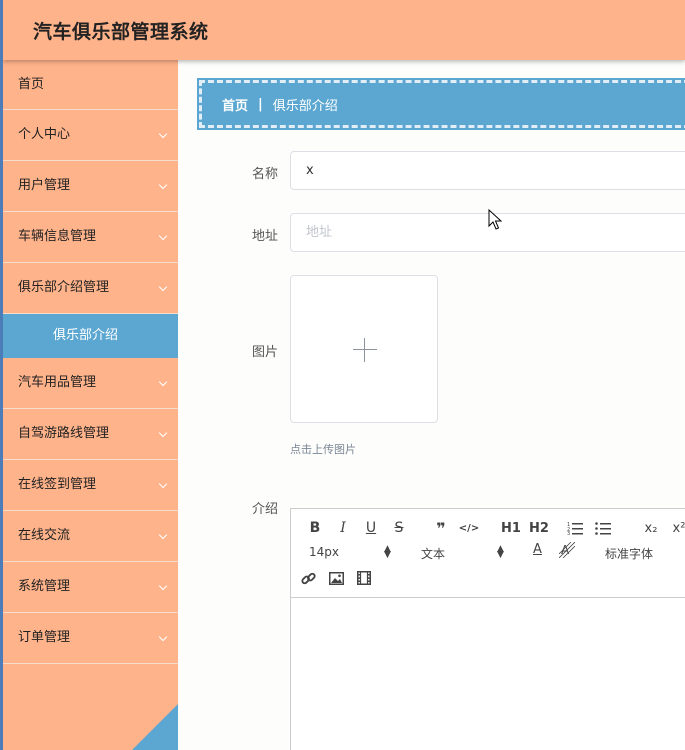  I want to click on sidebar-item-label: 用户管理, so click(44, 185).